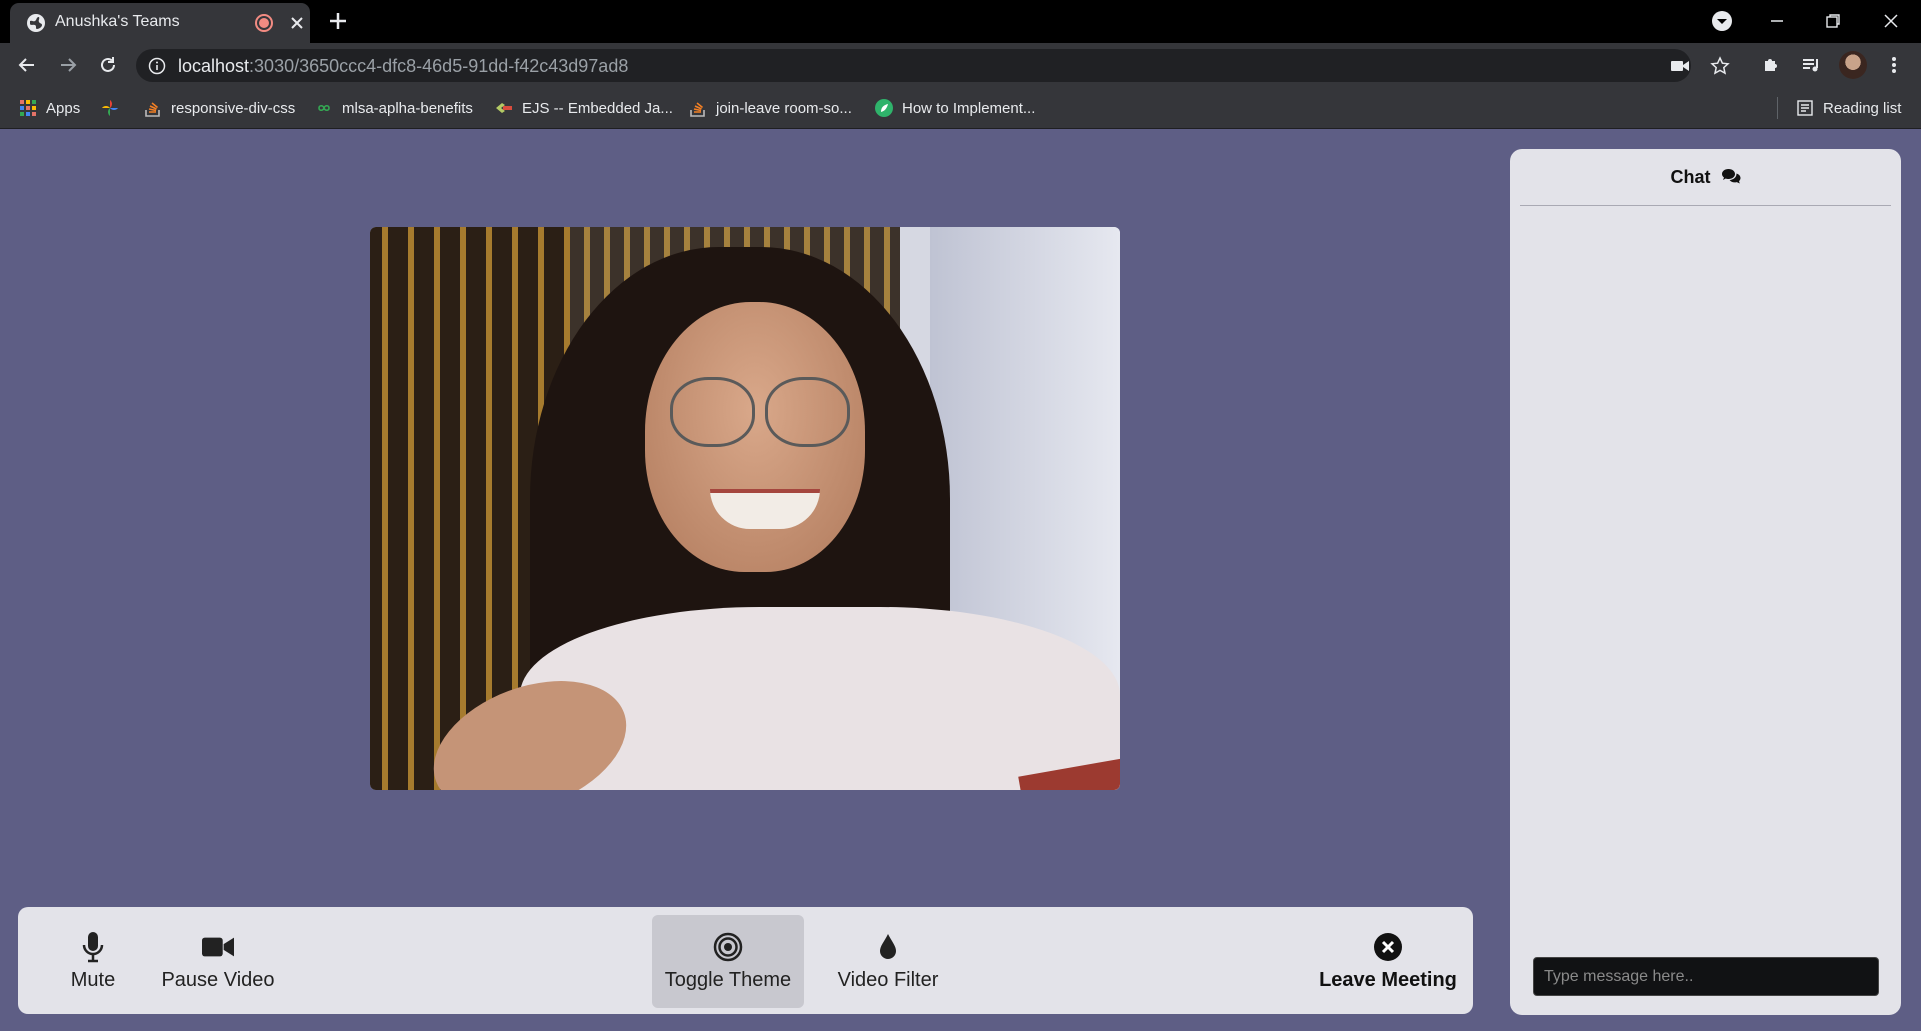 The image size is (1921, 1031). Describe the element at coordinates (1720, 66) in the screenshot. I see `bookmark-star-icon` at that location.